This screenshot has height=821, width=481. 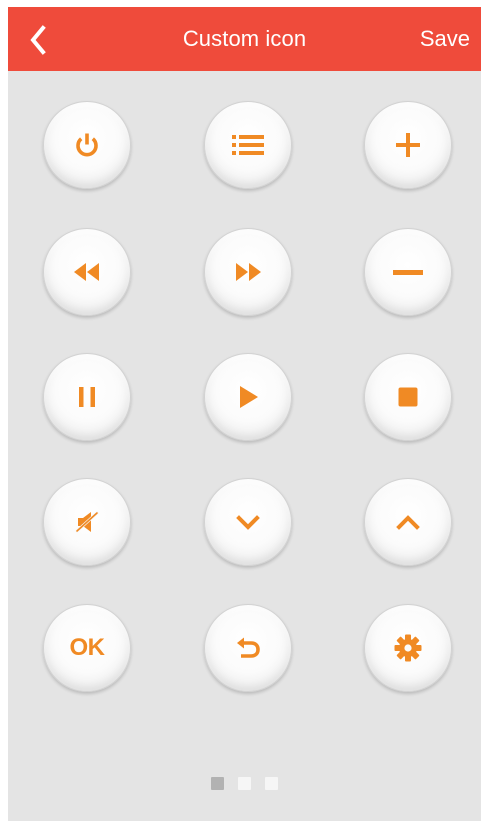 I want to click on rewind-button, so click(x=87, y=272).